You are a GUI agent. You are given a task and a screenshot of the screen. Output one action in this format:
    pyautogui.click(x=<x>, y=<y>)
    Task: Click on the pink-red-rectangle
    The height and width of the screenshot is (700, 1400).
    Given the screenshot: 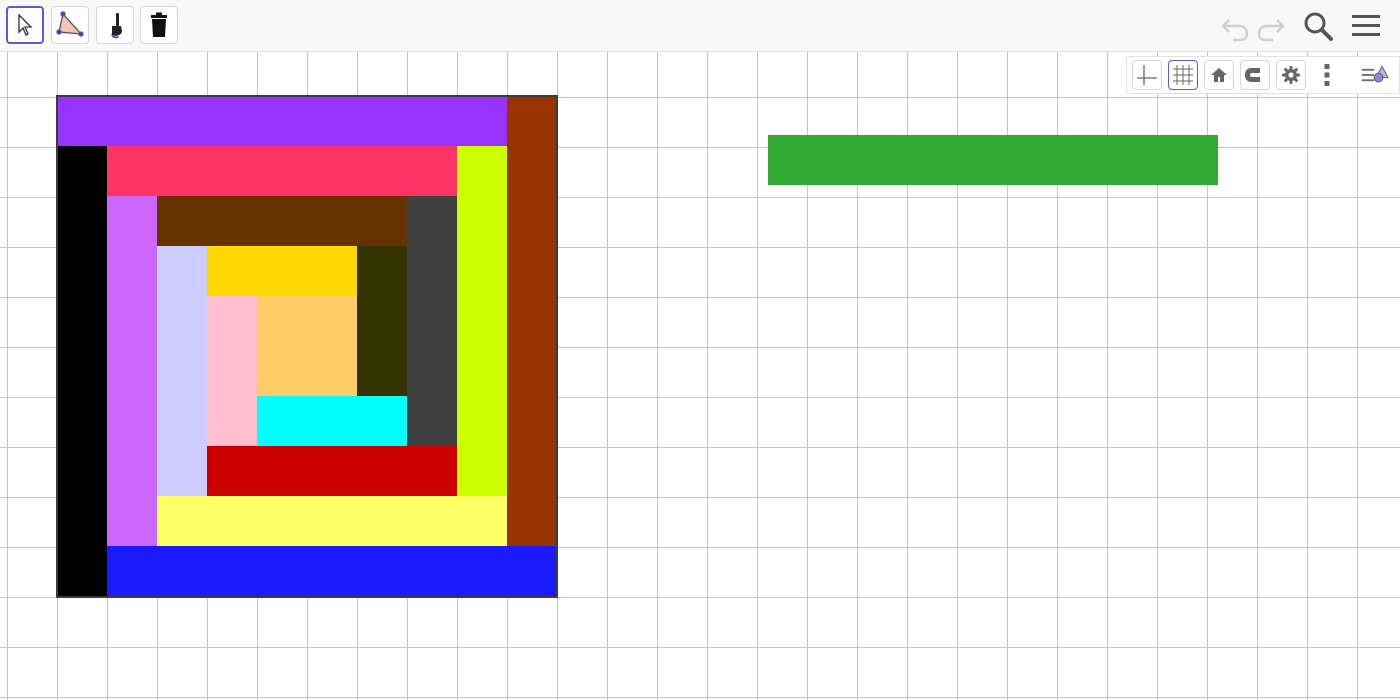 What is the action you would take?
    pyautogui.click(x=282, y=171)
    